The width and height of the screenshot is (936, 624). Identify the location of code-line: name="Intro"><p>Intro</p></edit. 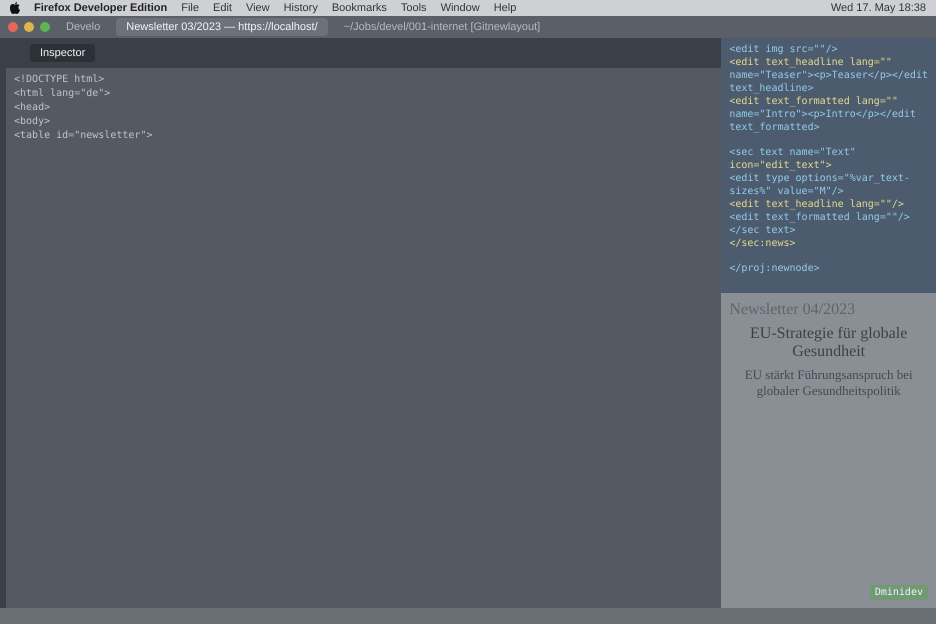
(823, 115).